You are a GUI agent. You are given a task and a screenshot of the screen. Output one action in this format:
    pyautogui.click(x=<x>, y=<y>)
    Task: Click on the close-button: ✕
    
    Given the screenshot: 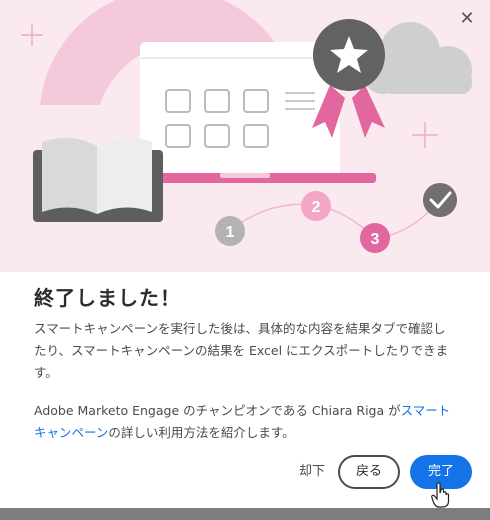 What is the action you would take?
    pyautogui.click(x=467, y=19)
    